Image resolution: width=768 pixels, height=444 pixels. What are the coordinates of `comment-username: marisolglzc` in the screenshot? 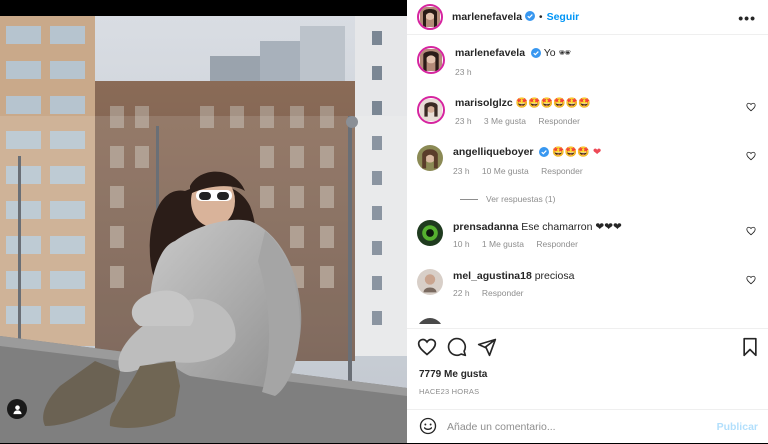 It's located at (484, 103).